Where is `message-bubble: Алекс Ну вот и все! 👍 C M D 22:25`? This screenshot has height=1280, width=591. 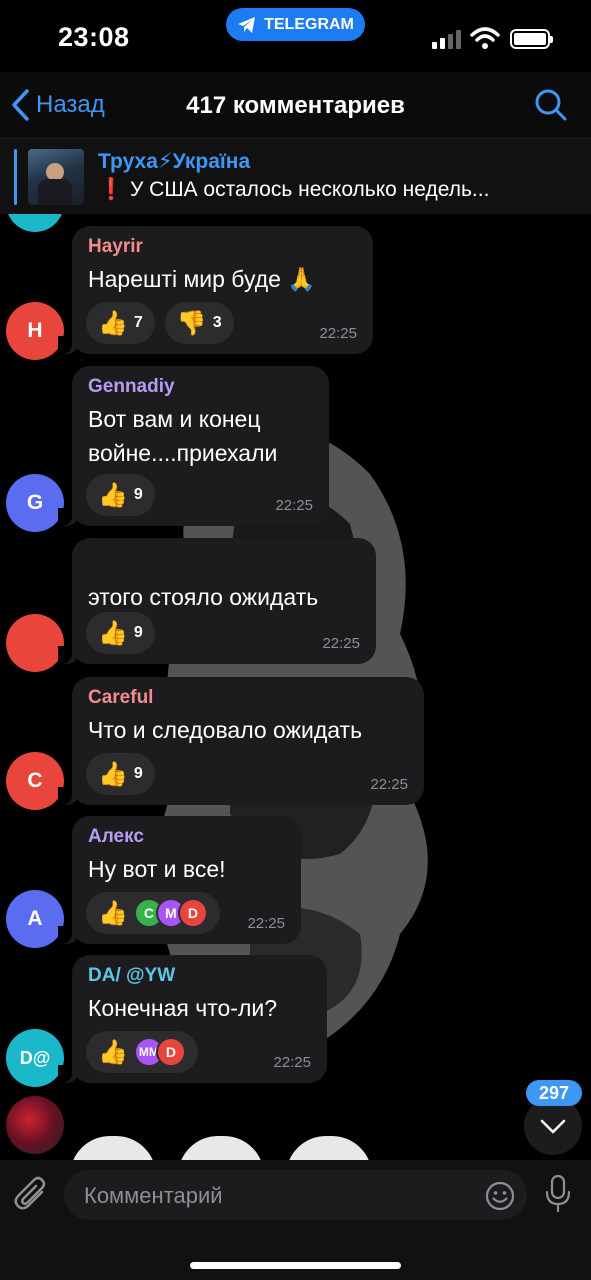
message-bubble: Алекс Ну вот и все! 👍 C M D 22:25 is located at coordinates (179, 880).